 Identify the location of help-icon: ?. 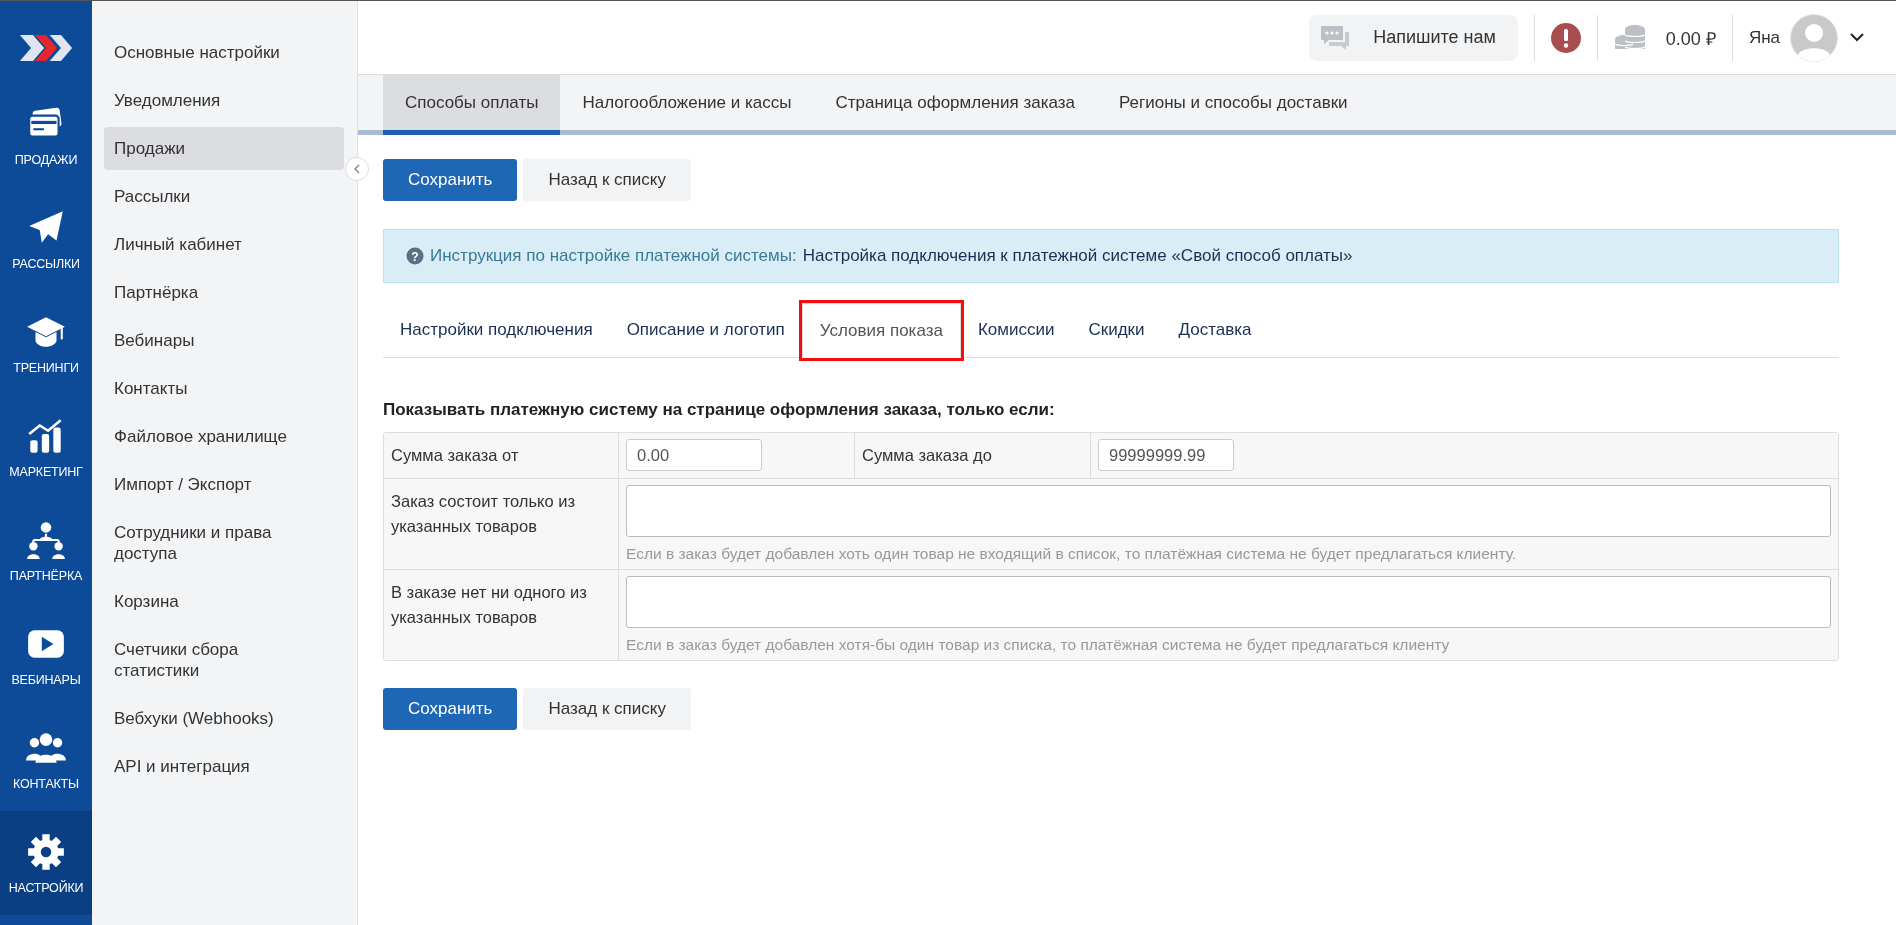
(415, 256).